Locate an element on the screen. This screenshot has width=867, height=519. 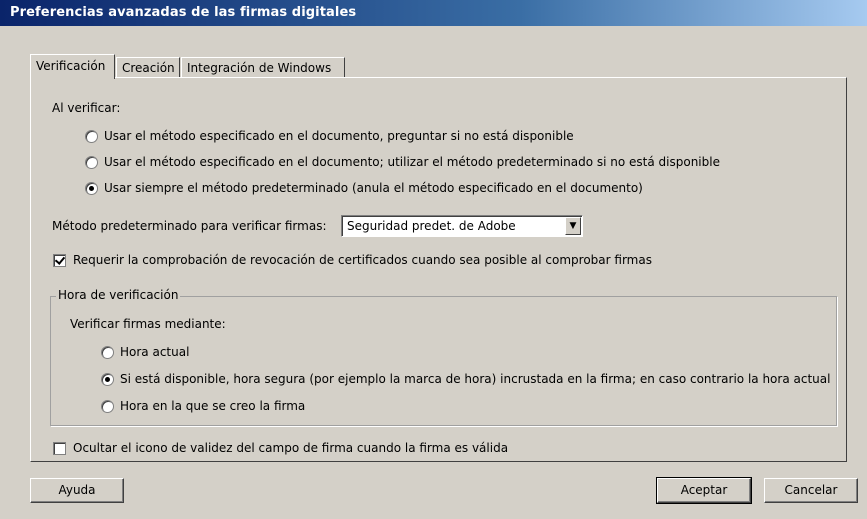
tab-verificacion: Verificación is located at coordinates (72, 66).